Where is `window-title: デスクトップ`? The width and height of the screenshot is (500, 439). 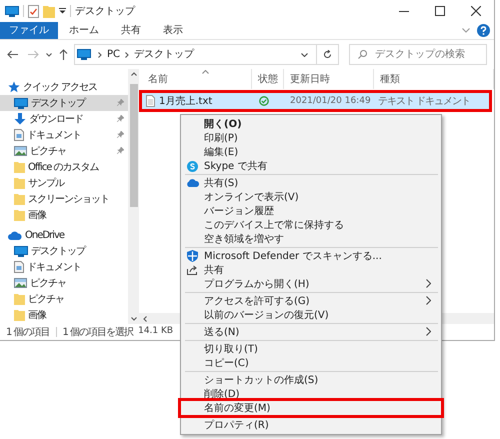 window-title: デスクトップ is located at coordinates (105, 11).